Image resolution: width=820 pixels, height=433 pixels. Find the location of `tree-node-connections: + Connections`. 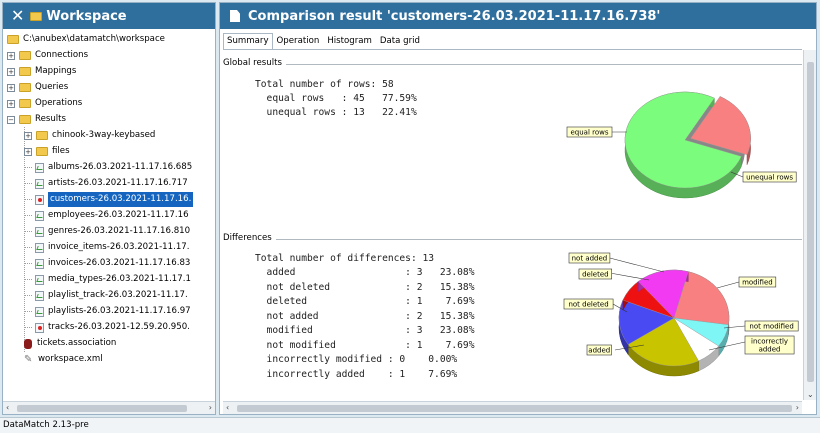

tree-node-connections: + Connections is located at coordinates (47, 55).